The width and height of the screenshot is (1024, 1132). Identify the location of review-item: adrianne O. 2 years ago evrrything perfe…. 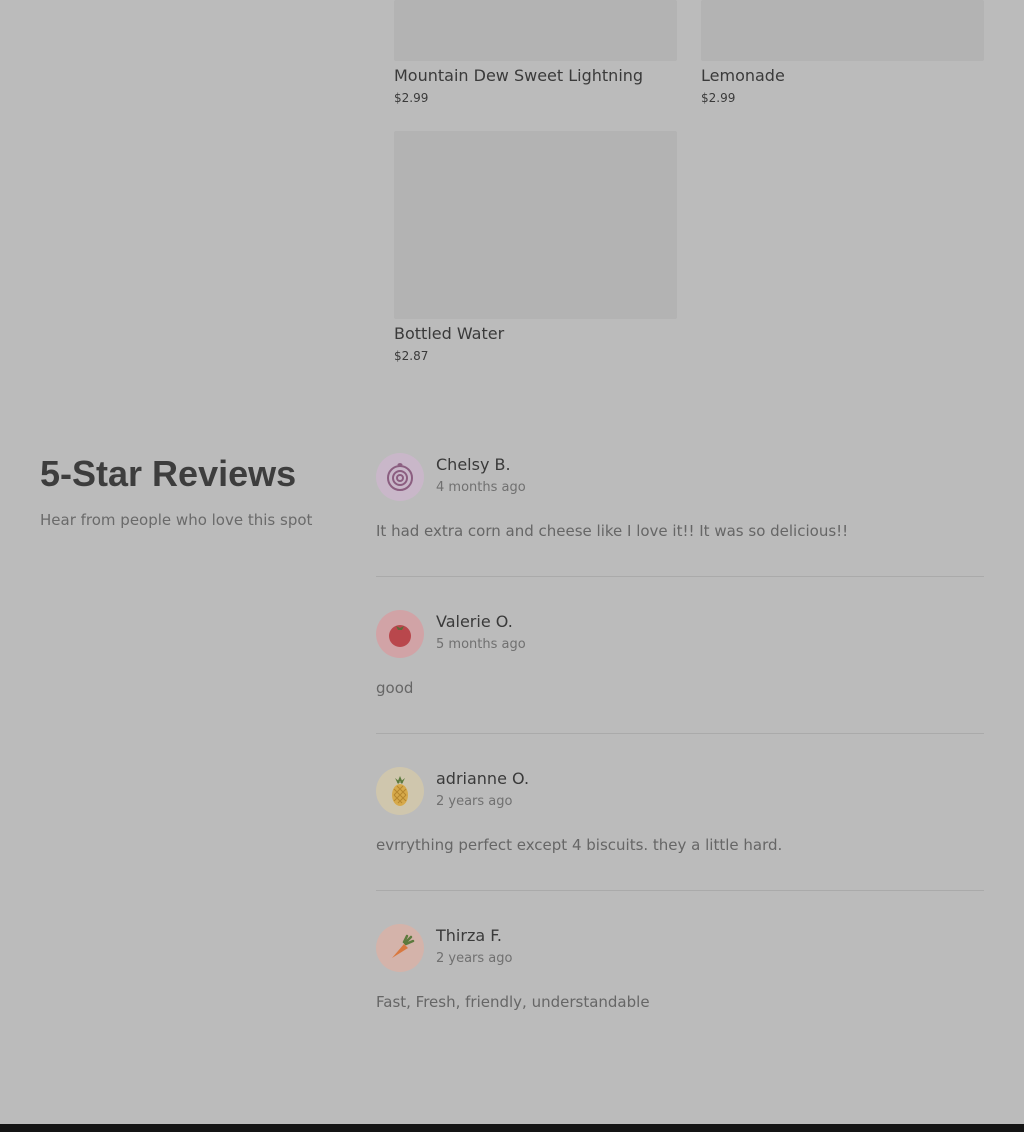
(680, 845).